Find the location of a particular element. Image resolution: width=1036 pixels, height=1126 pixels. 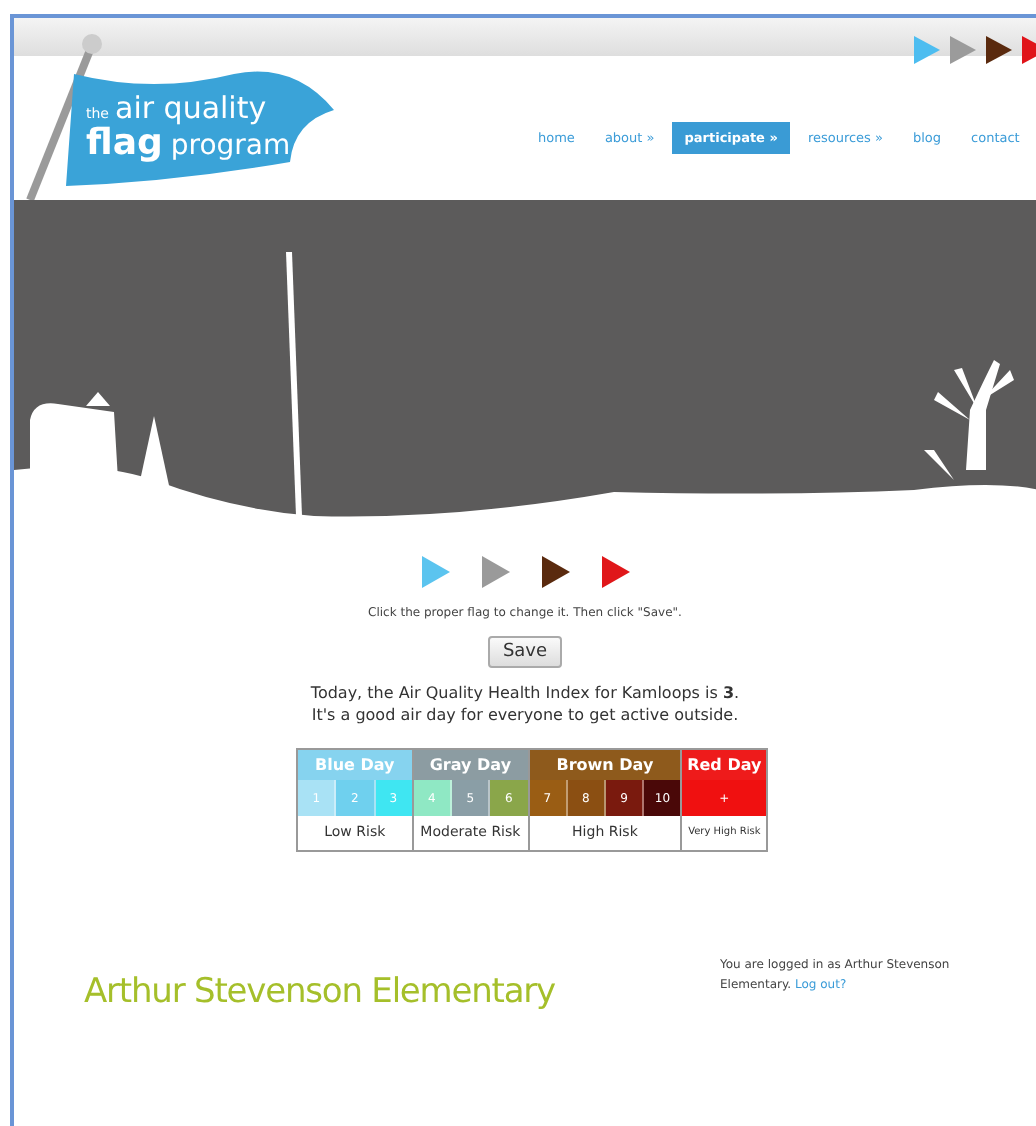

day-level-header: Red Day is located at coordinates (724, 765).